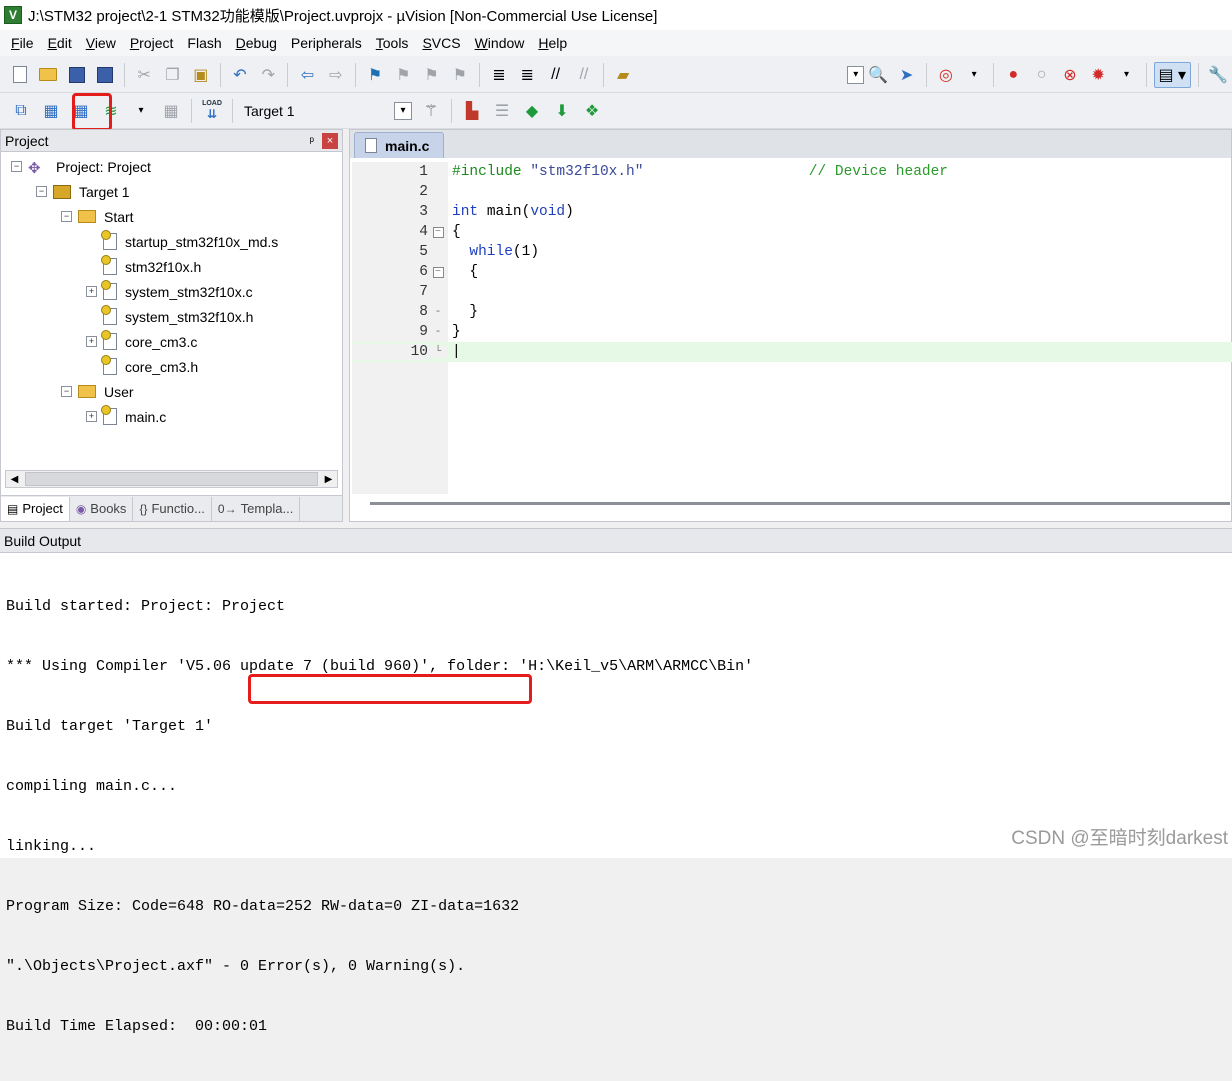 The height and width of the screenshot is (1081, 1232). What do you see at coordinates (171, 111) in the screenshot?
I see `stop-build-button: ▦` at bounding box center [171, 111].